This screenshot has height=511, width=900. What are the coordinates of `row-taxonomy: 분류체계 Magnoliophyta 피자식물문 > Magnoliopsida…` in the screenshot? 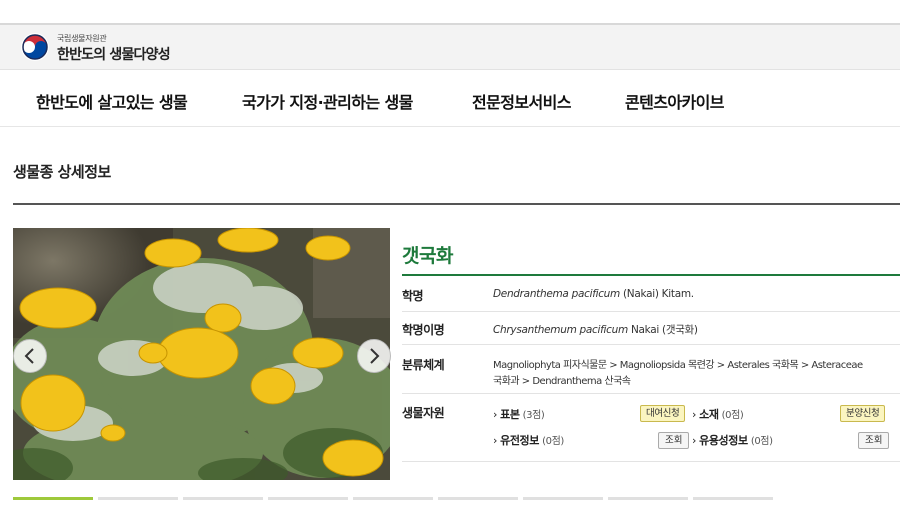 It's located at (651, 369).